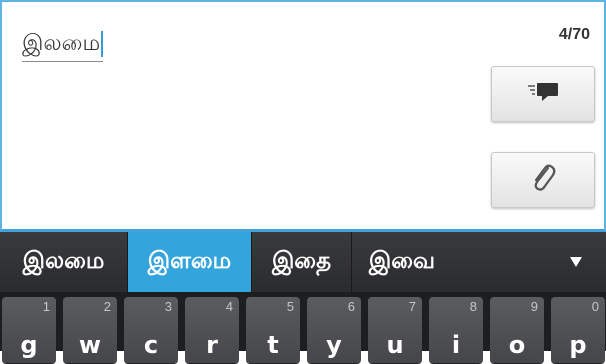 Image resolution: width=606 pixels, height=364 pixels. What do you see at coordinates (578, 345) in the screenshot?
I see `key-glyph: p` at bounding box center [578, 345].